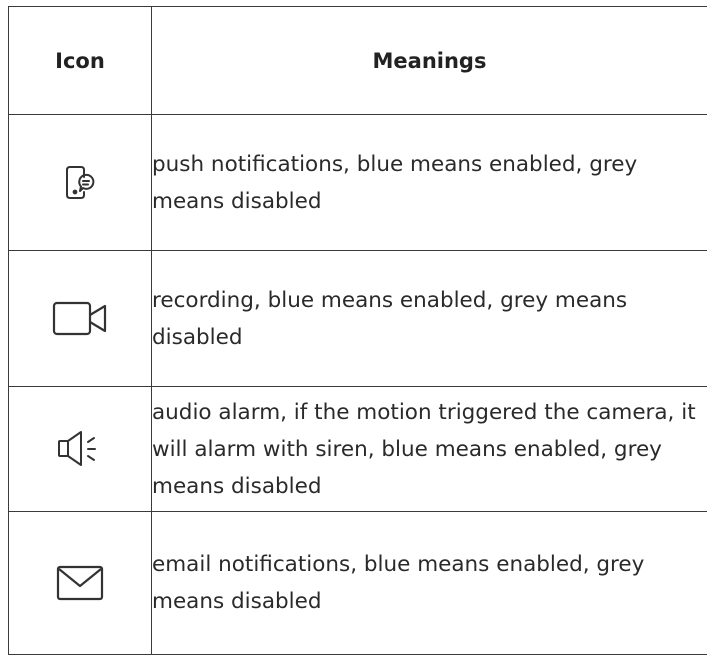 The image size is (707, 672). I want to click on header-meanings: Meanings, so click(429, 60).